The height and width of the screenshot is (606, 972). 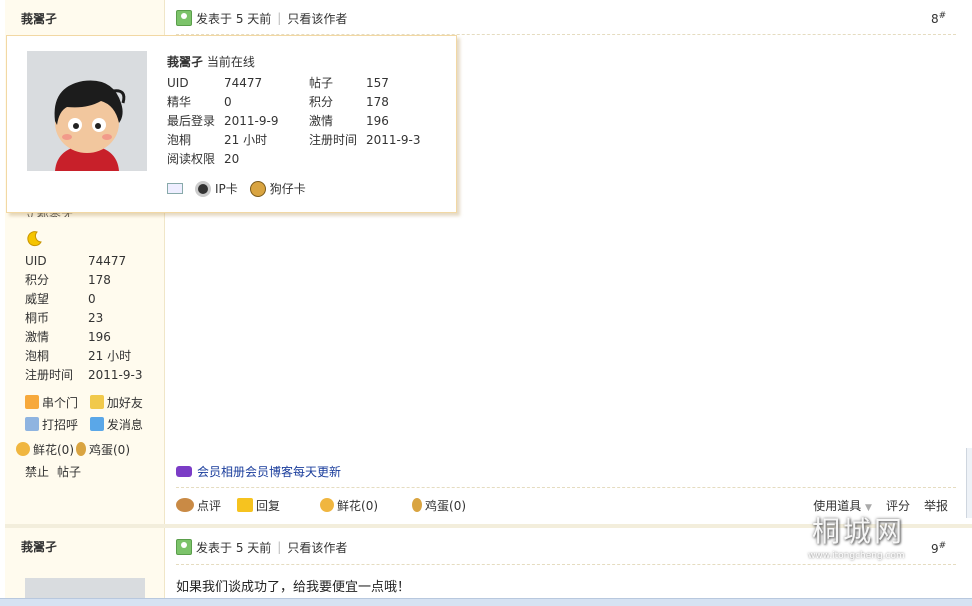 I want to click on stat-row: UID 74477, so click(x=76, y=261).